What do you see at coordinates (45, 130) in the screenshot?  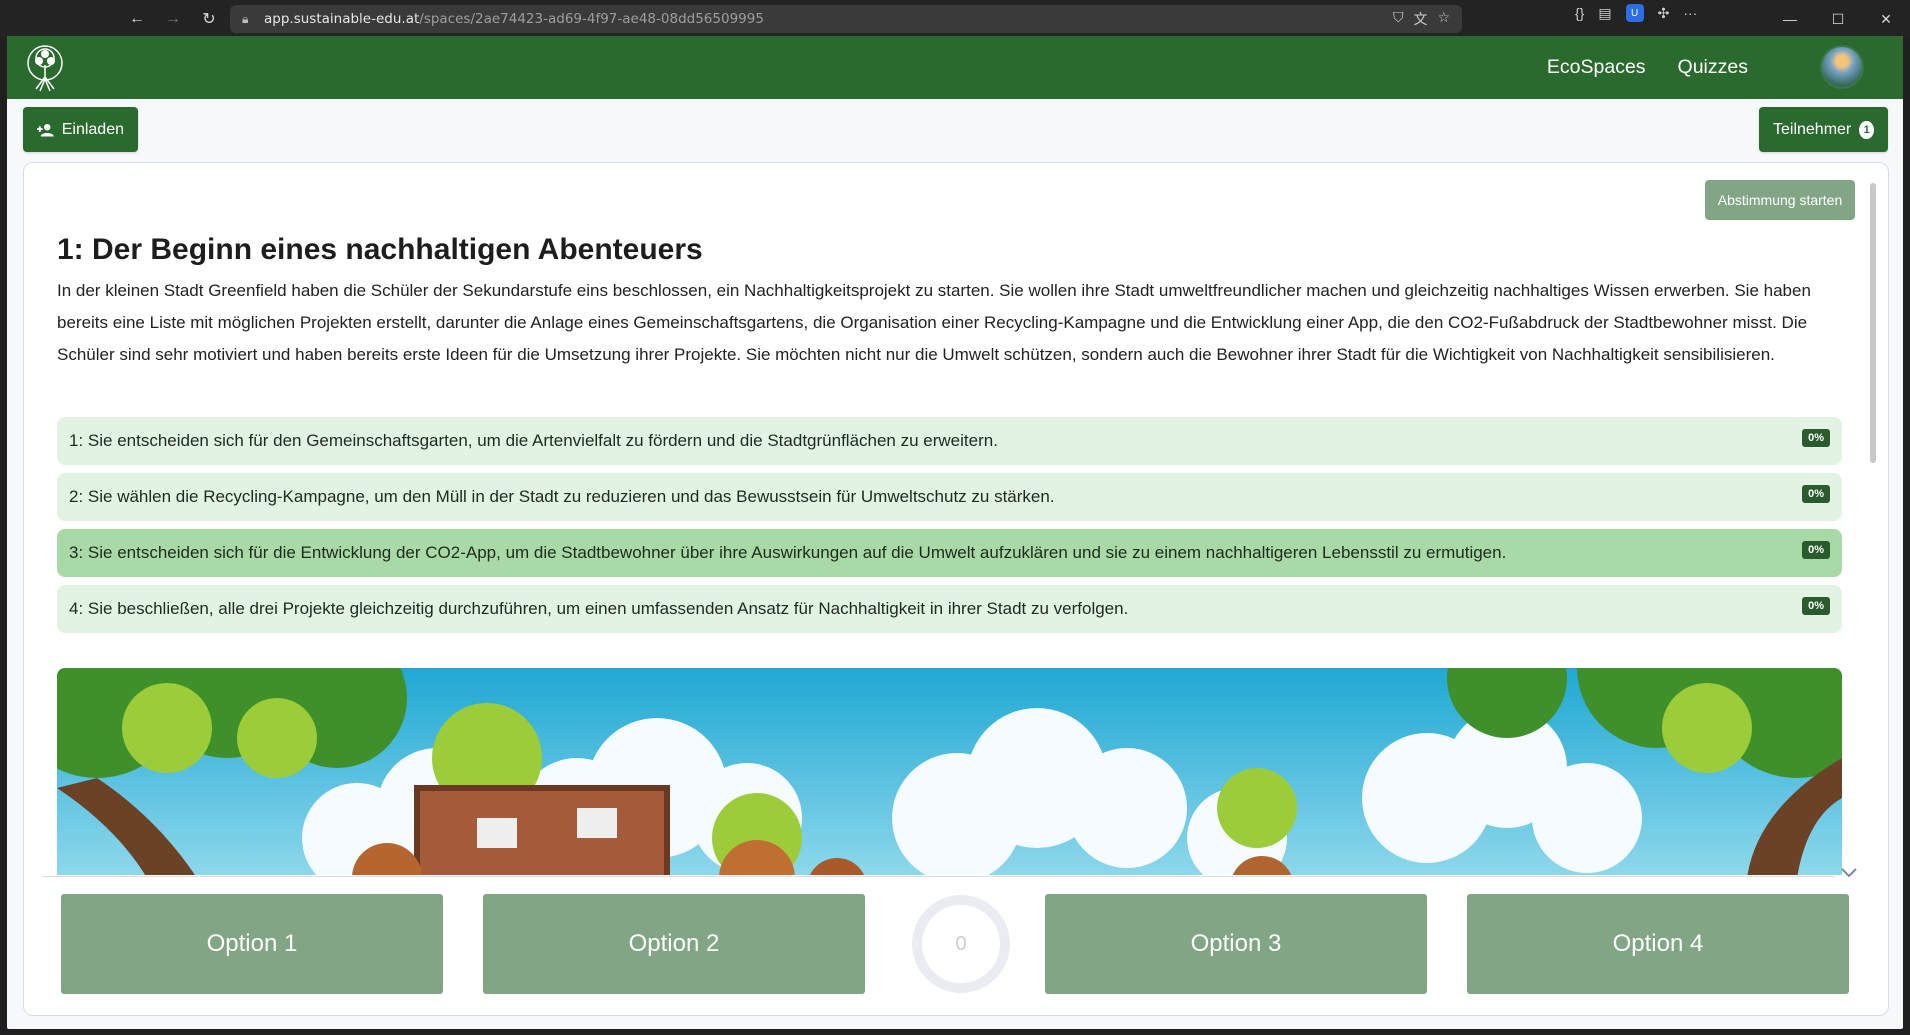 I see `add-person-icon` at bounding box center [45, 130].